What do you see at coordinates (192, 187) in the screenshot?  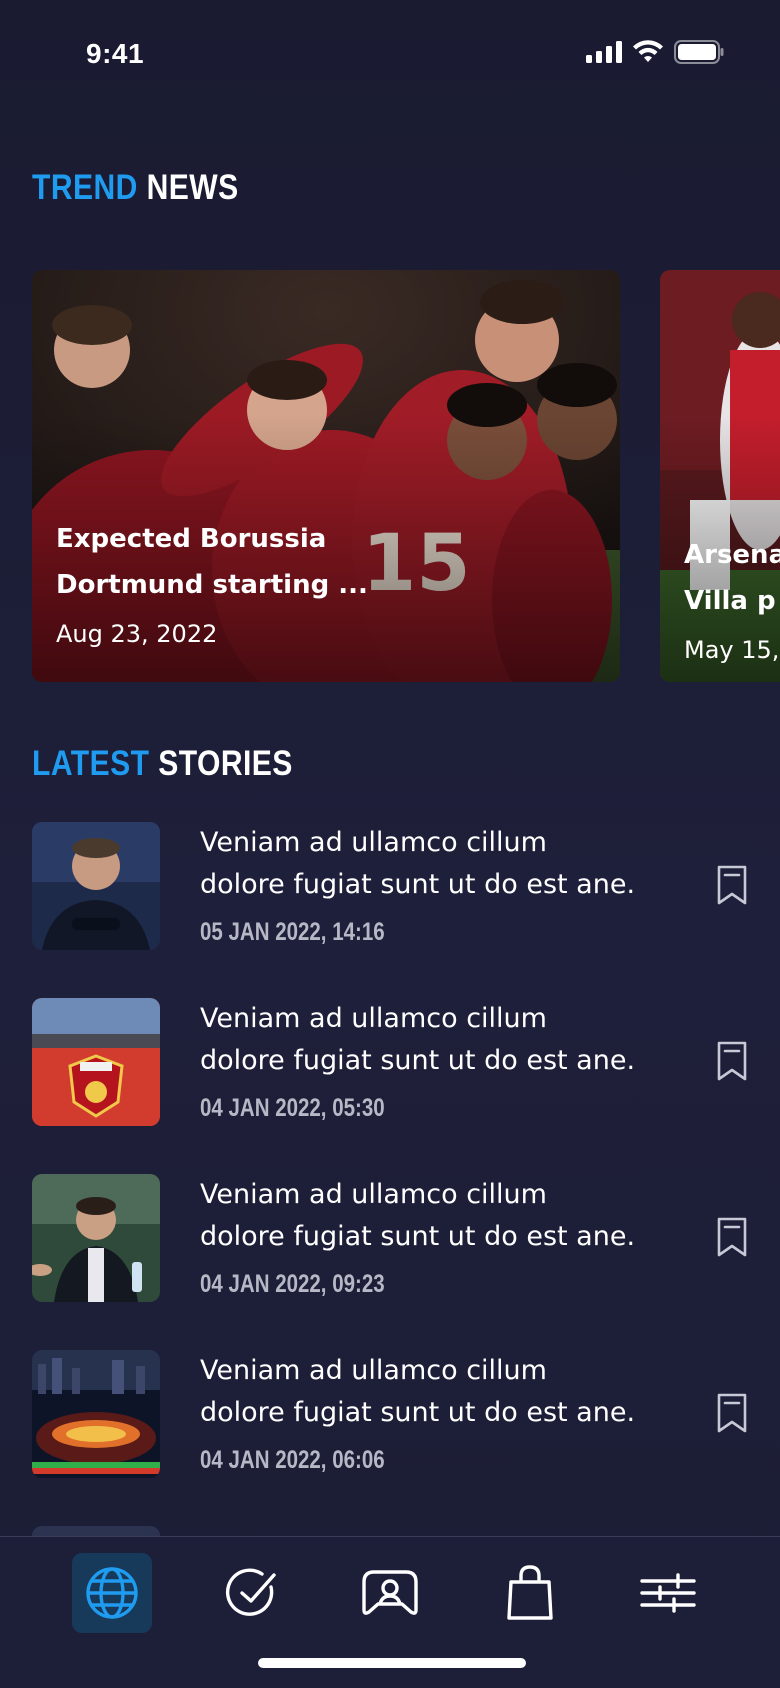 I see `trend-heading-rest: NEWS` at bounding box center [192, 187].